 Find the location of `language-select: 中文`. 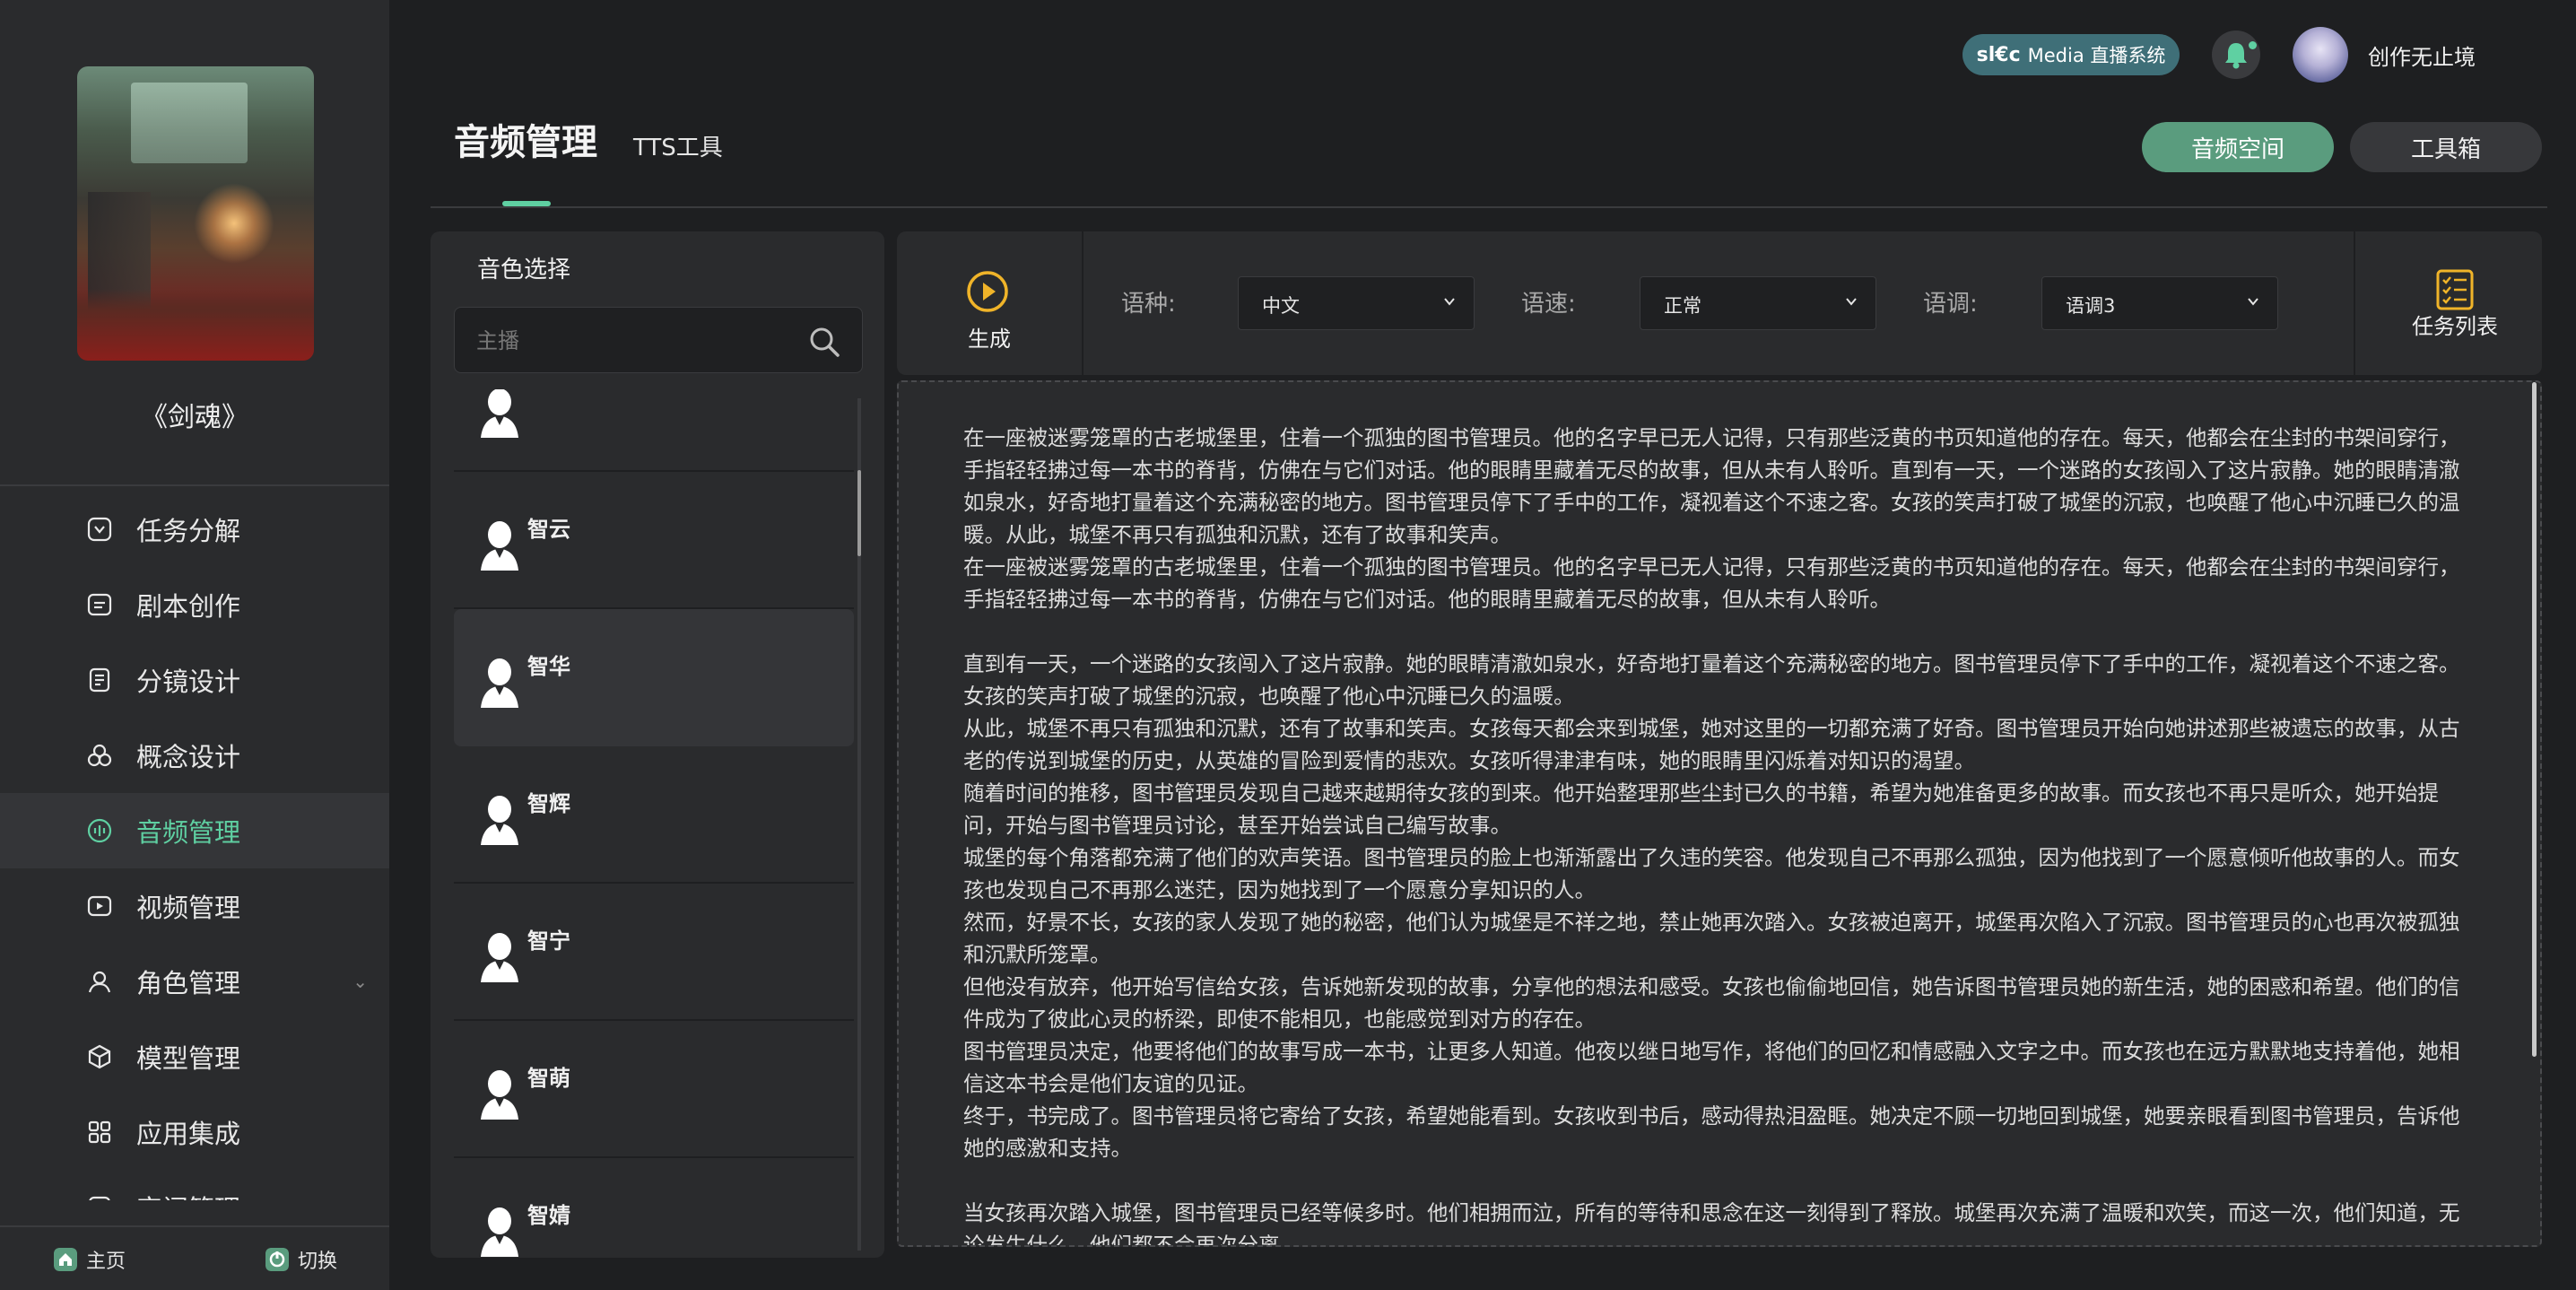

language-select: 中文 is located at coordinates (1356, 303).